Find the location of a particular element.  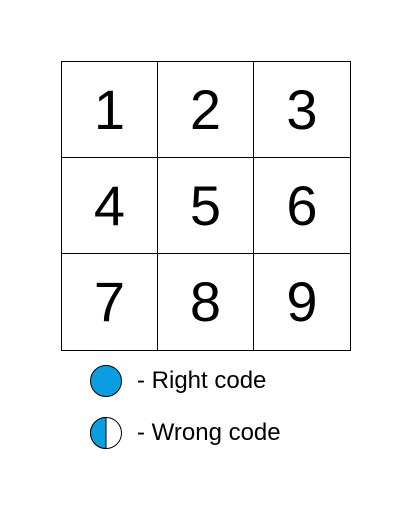

keypad-key-6: 6 is located at coordinates (302, 206).